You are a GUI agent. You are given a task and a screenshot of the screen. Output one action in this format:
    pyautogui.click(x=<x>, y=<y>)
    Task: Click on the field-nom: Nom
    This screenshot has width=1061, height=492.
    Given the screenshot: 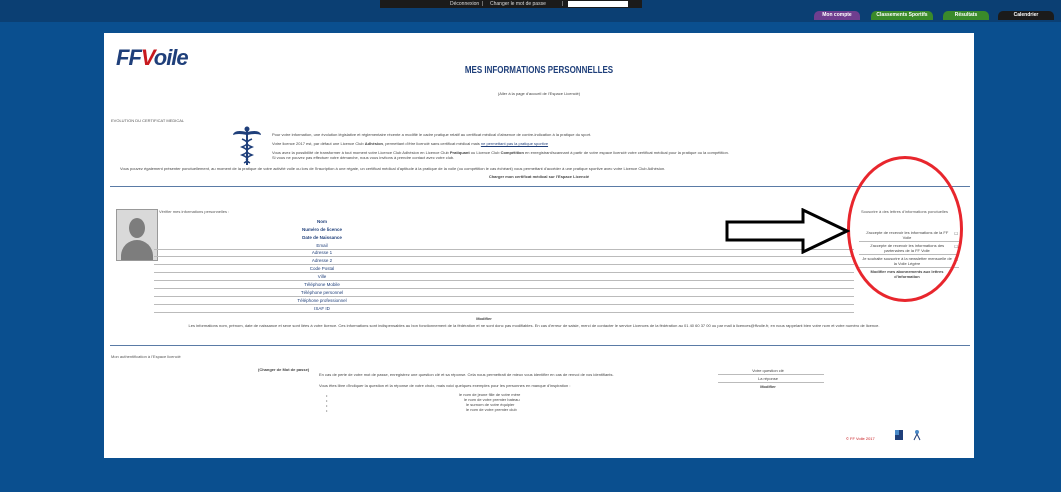 What is the action you would take?
    pyautogui.click(x=322, y=221)
    